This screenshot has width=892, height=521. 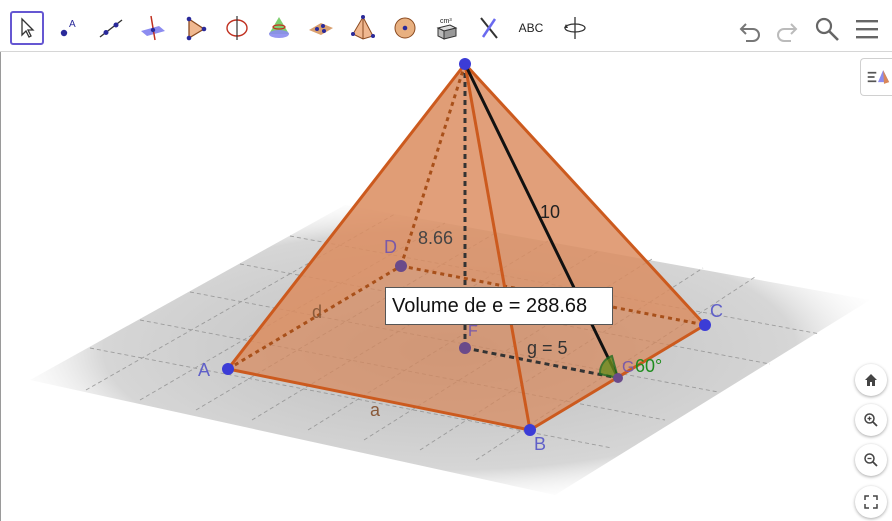 I want to click on rotate-view-icon, so click(x=575, y=28).